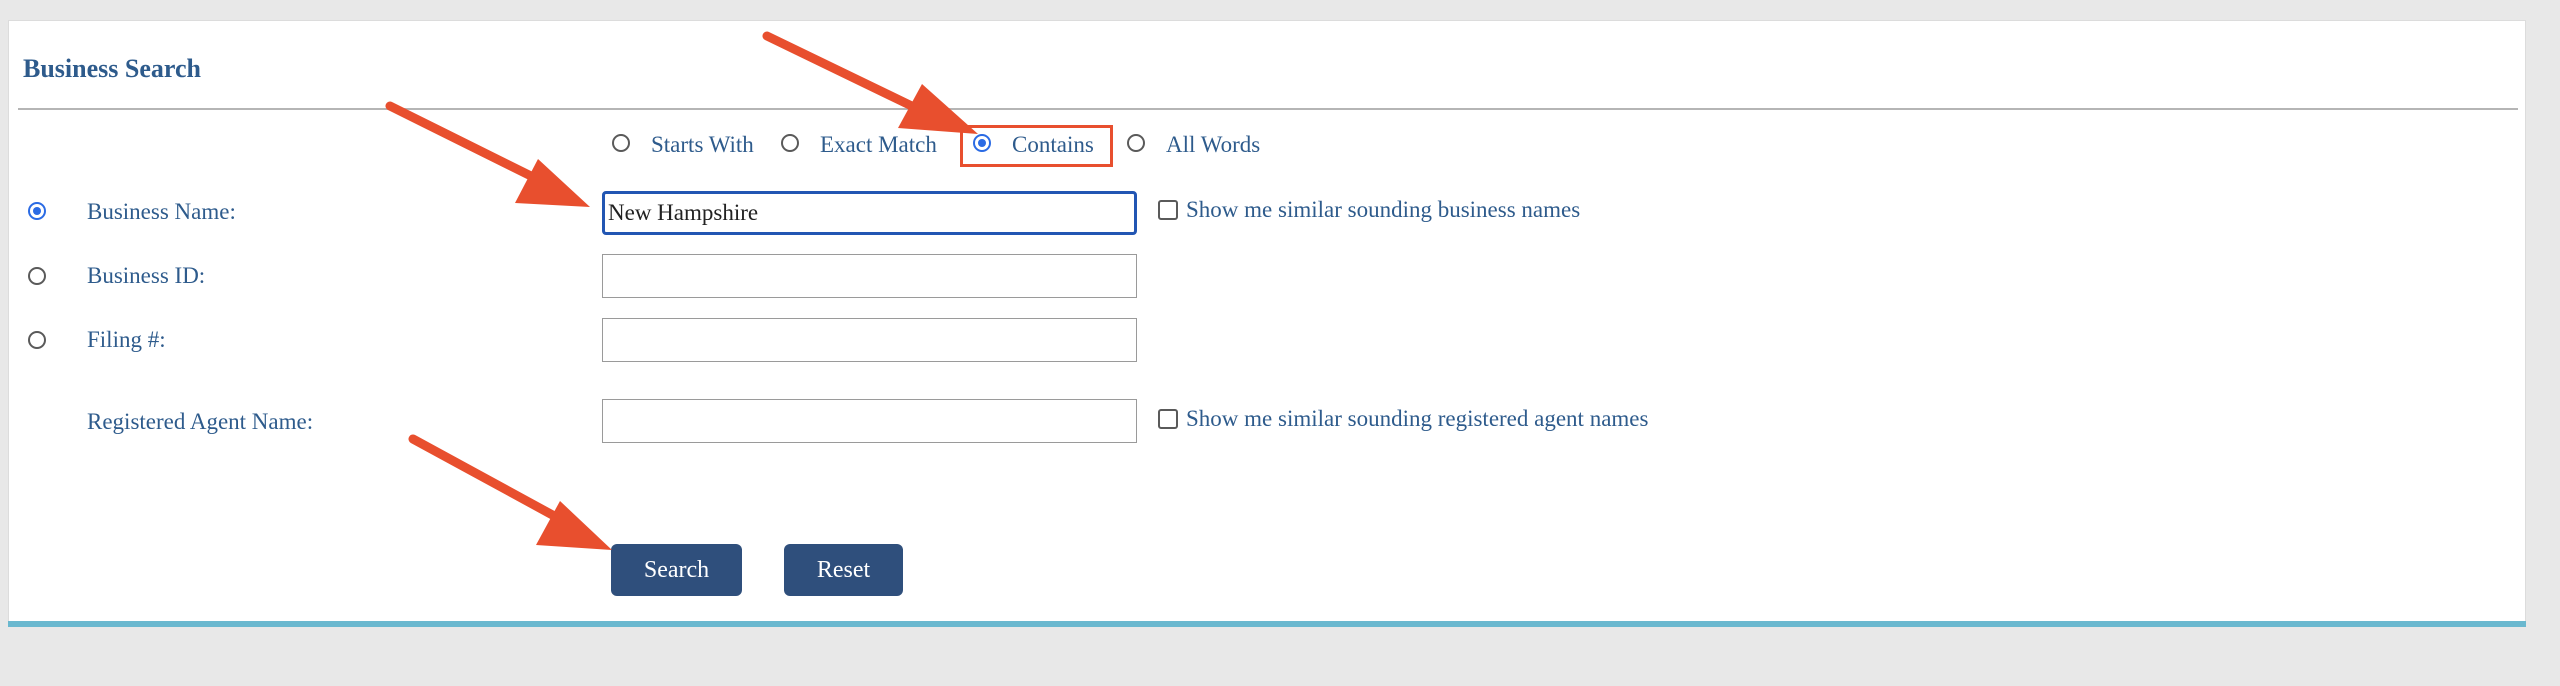  I want to click on reset-button: Reset, so click(843, 570).